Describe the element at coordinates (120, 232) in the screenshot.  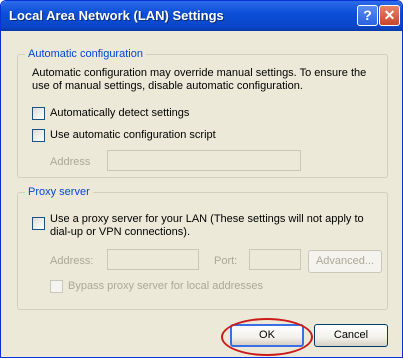
I see `use-proxy-server-label-line-2: dial-up or VPN connections).` at that location.